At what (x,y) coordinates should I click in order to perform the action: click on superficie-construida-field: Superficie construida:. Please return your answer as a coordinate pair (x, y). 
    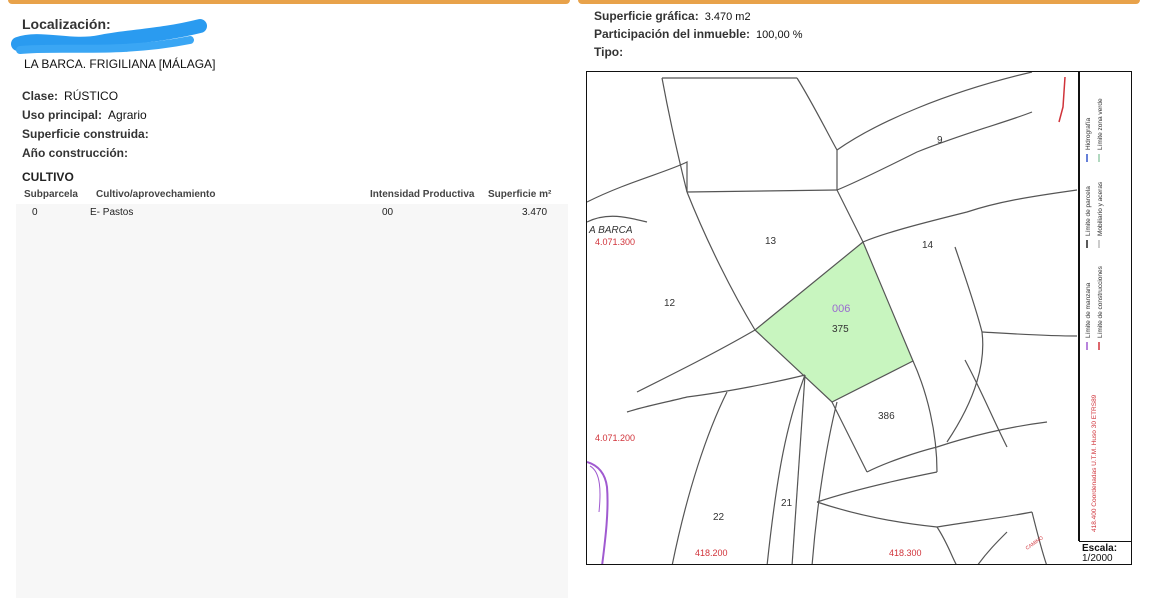
    Looking at the image, I should click on (85, 134).